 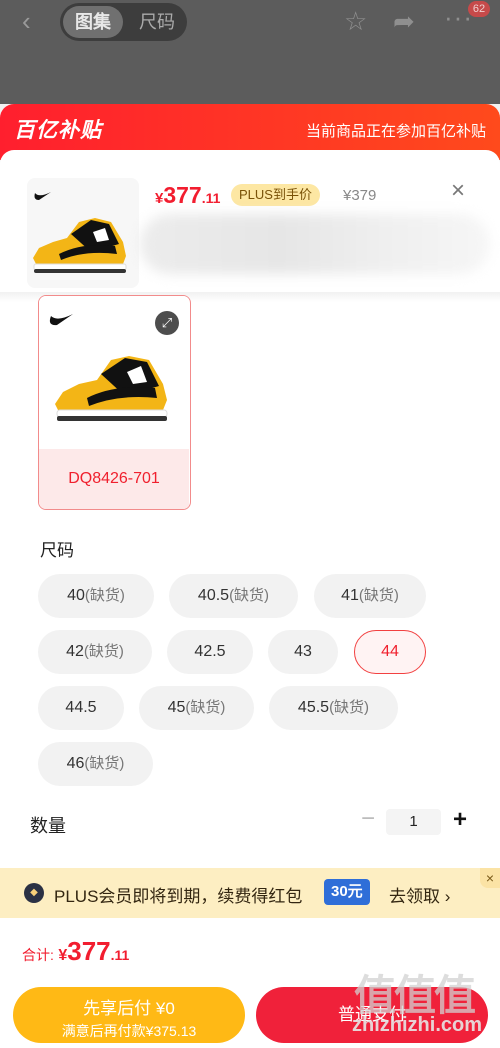 I want to click on quantity-decrease-button: −, so click(x=368, y=819).